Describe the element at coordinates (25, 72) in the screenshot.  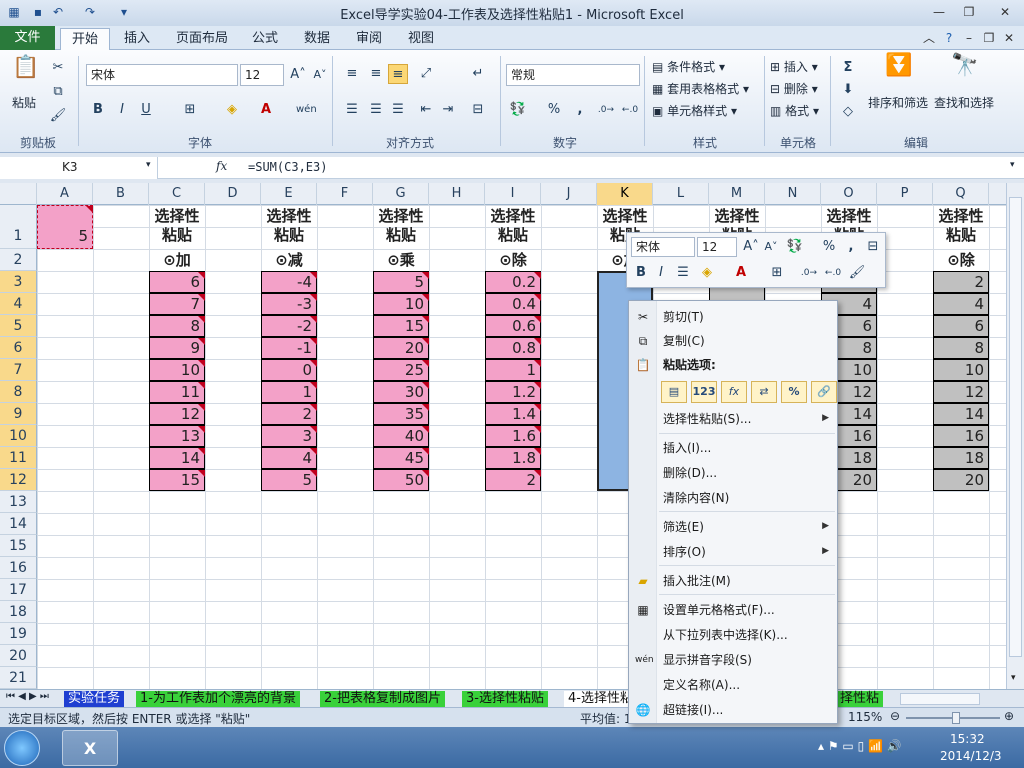
I see `paste-icon: 📋` at that location.